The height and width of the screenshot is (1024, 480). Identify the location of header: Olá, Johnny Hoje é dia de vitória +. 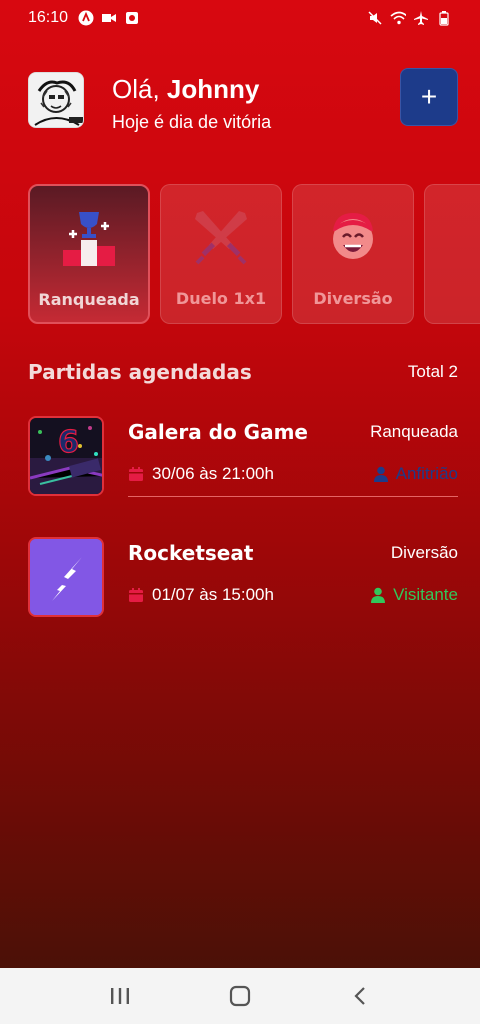
(243, 100).